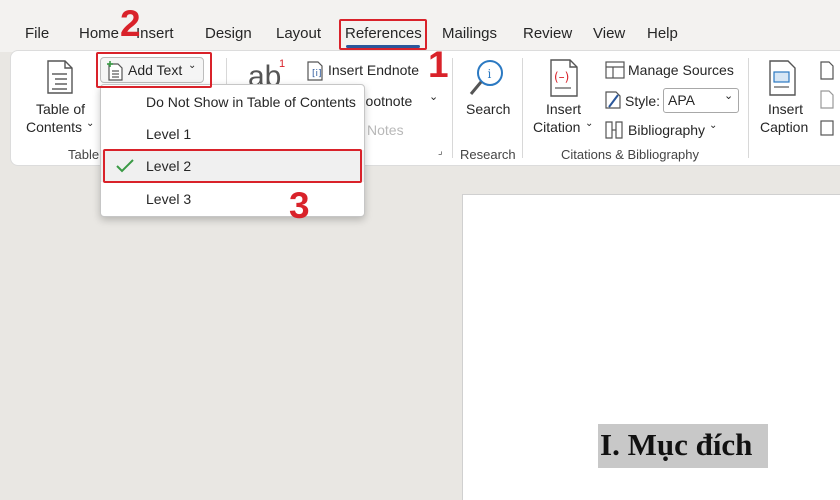 Image resolution: width=840 pixels, height=500 pixels. Describe the element at coordinates (827, 102) in the screenshot. I see `caption-tools-icons` at that location.